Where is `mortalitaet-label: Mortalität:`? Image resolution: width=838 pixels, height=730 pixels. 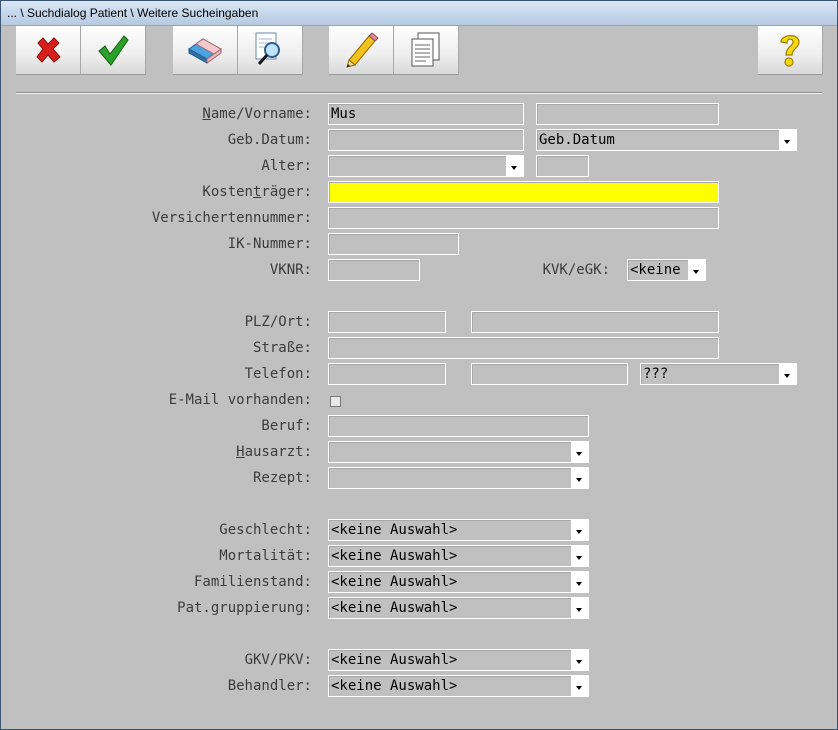 mortalitaet-label: Mortalität: is located at coordinates (265, 556).